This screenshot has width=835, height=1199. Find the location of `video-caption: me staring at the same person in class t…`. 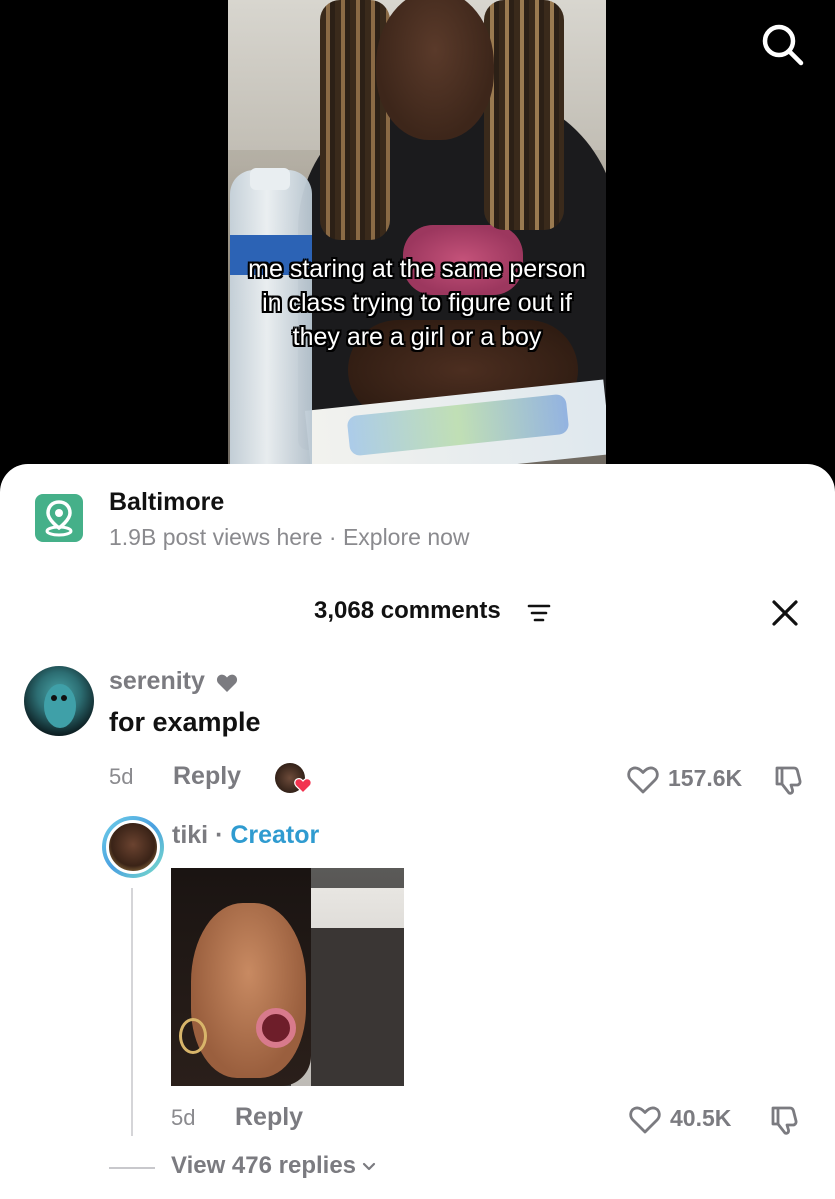

video-caption: me staring at the same person in class t… is located at coordinates (417, 303).